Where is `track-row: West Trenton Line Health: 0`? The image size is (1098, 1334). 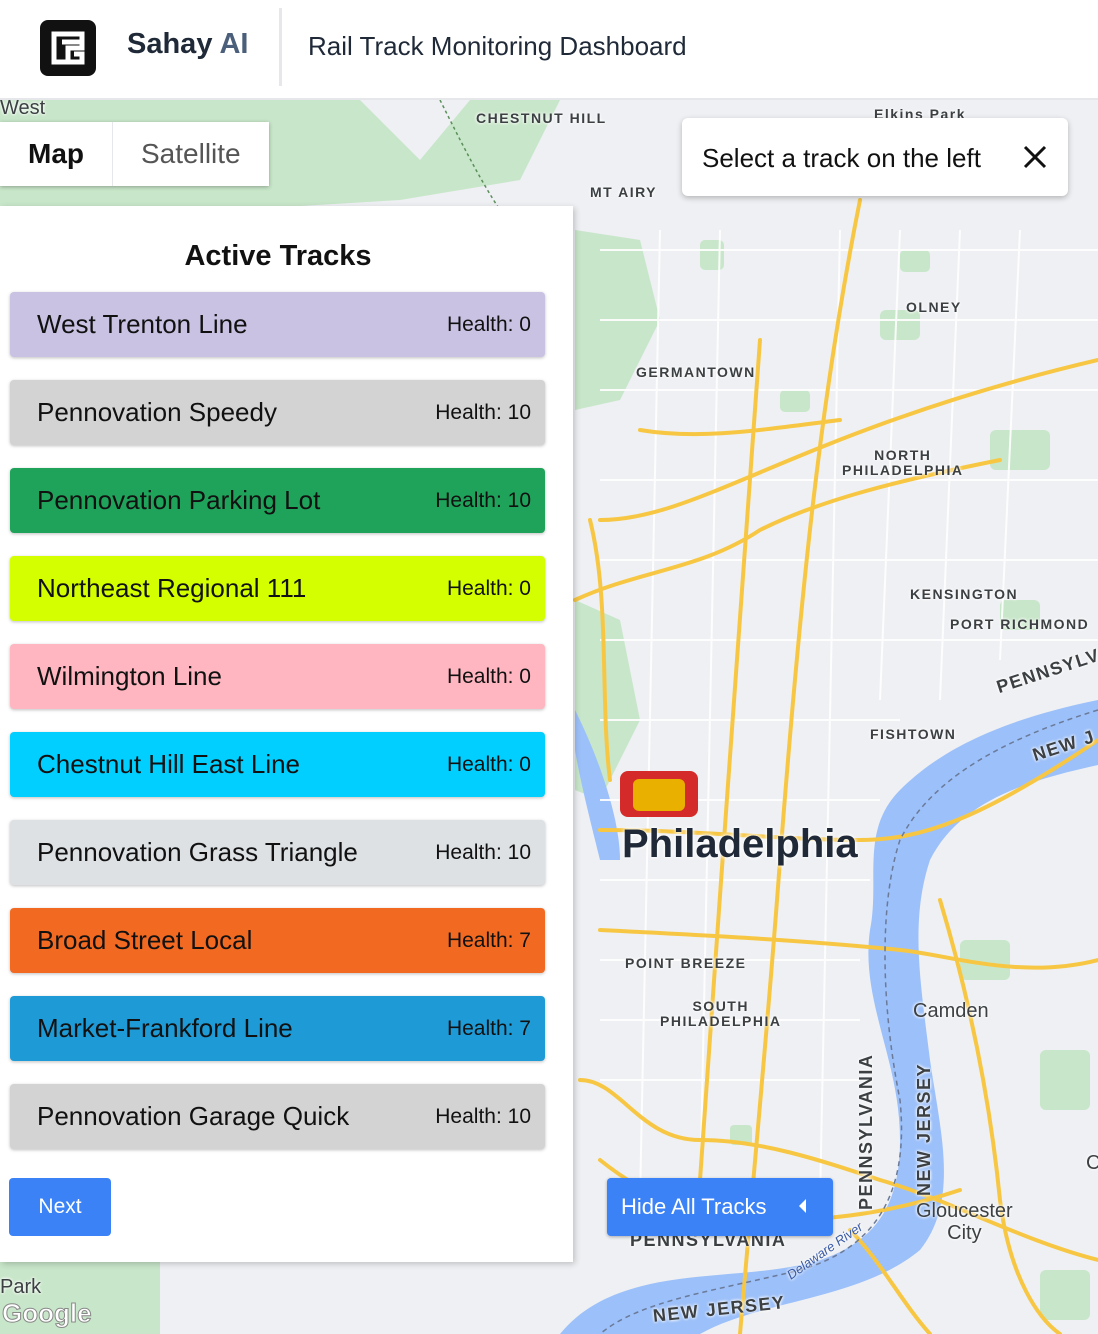
track-row: West Trenton Line Health: 0 is located at coordinates (277, 324).